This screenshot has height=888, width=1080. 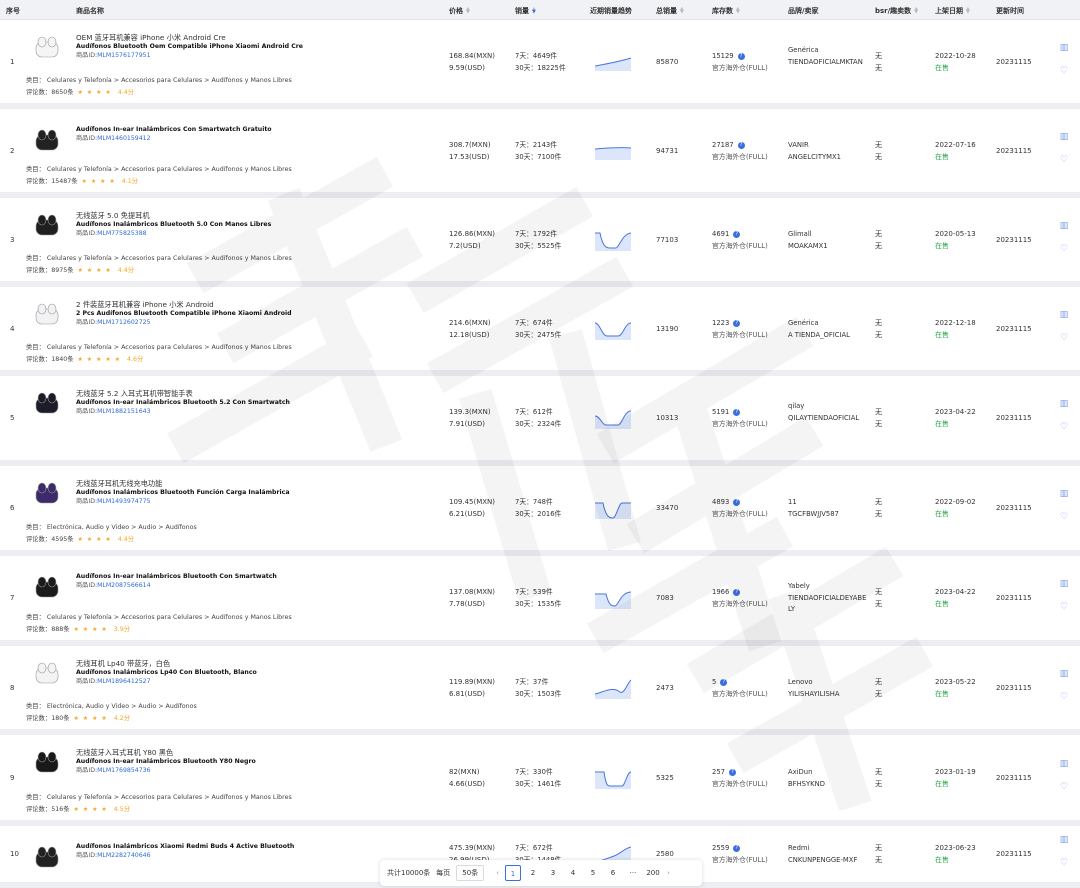 What do you see at coordinates (952, 11) in the screenshot?
I see `header-listed: 上架日期 ▲ ▼` at bounding box center [952, 11].